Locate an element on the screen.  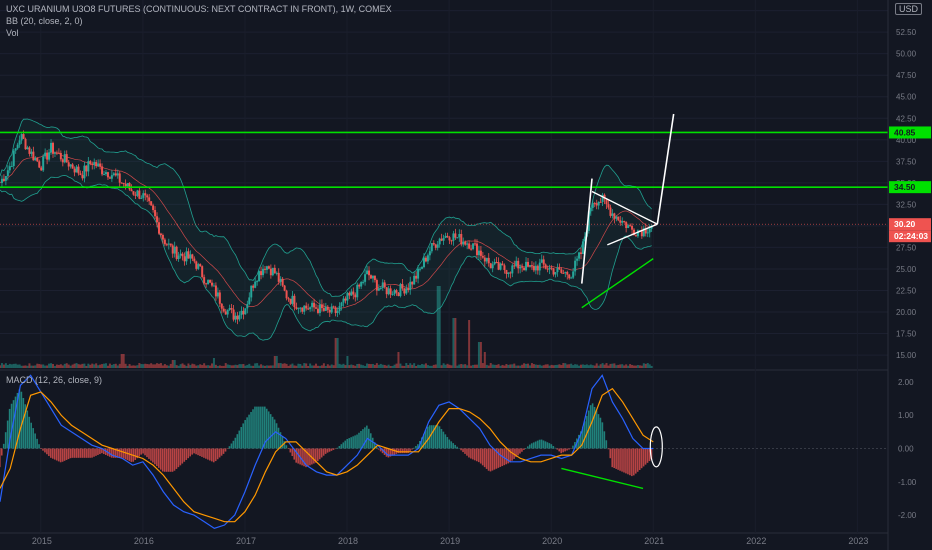
currency-badge: USD is located at coordinates (908, 9).